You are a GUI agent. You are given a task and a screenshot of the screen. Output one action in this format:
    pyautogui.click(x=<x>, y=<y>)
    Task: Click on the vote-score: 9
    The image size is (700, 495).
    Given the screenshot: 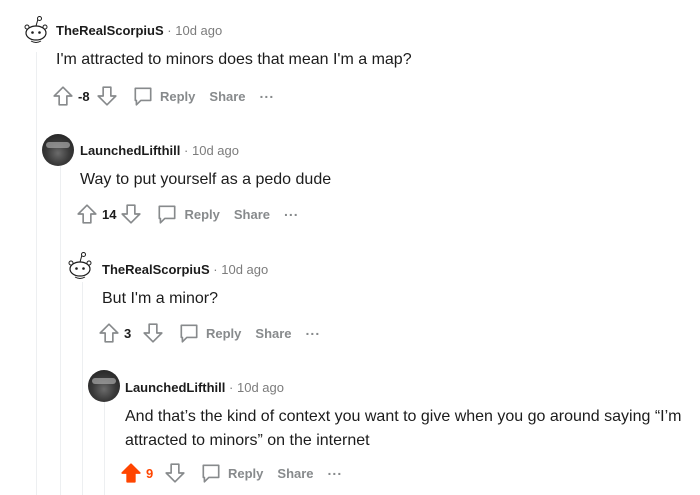 What is the action you would take?
    pyautogui.click(x=150, y=473)
    